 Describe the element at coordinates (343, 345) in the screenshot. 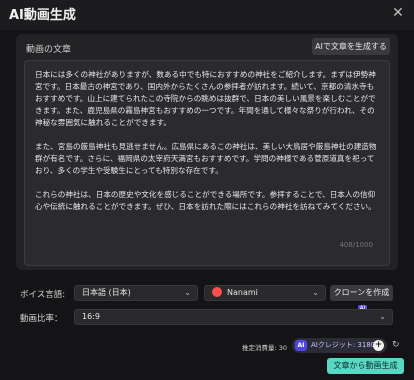

I see `ai-credit-text: AIクレジット: 3180` at that location.